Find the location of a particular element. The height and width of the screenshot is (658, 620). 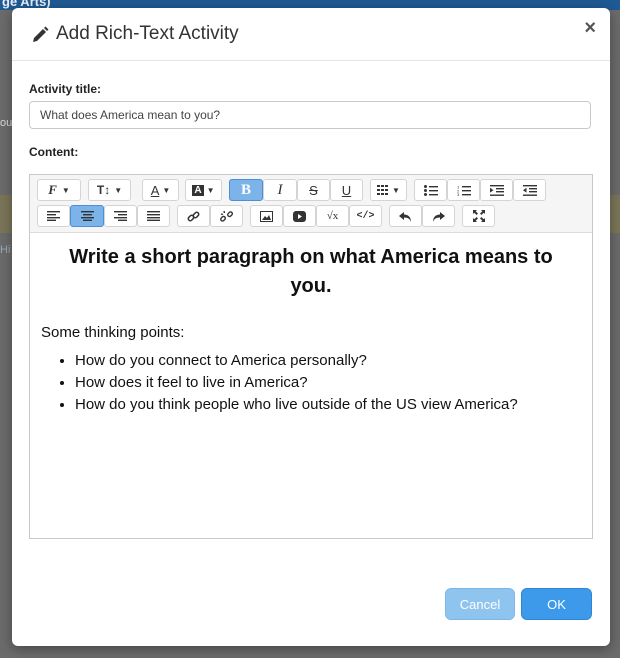

table-dropdown: ▼ is located at coordinates (388, 190).